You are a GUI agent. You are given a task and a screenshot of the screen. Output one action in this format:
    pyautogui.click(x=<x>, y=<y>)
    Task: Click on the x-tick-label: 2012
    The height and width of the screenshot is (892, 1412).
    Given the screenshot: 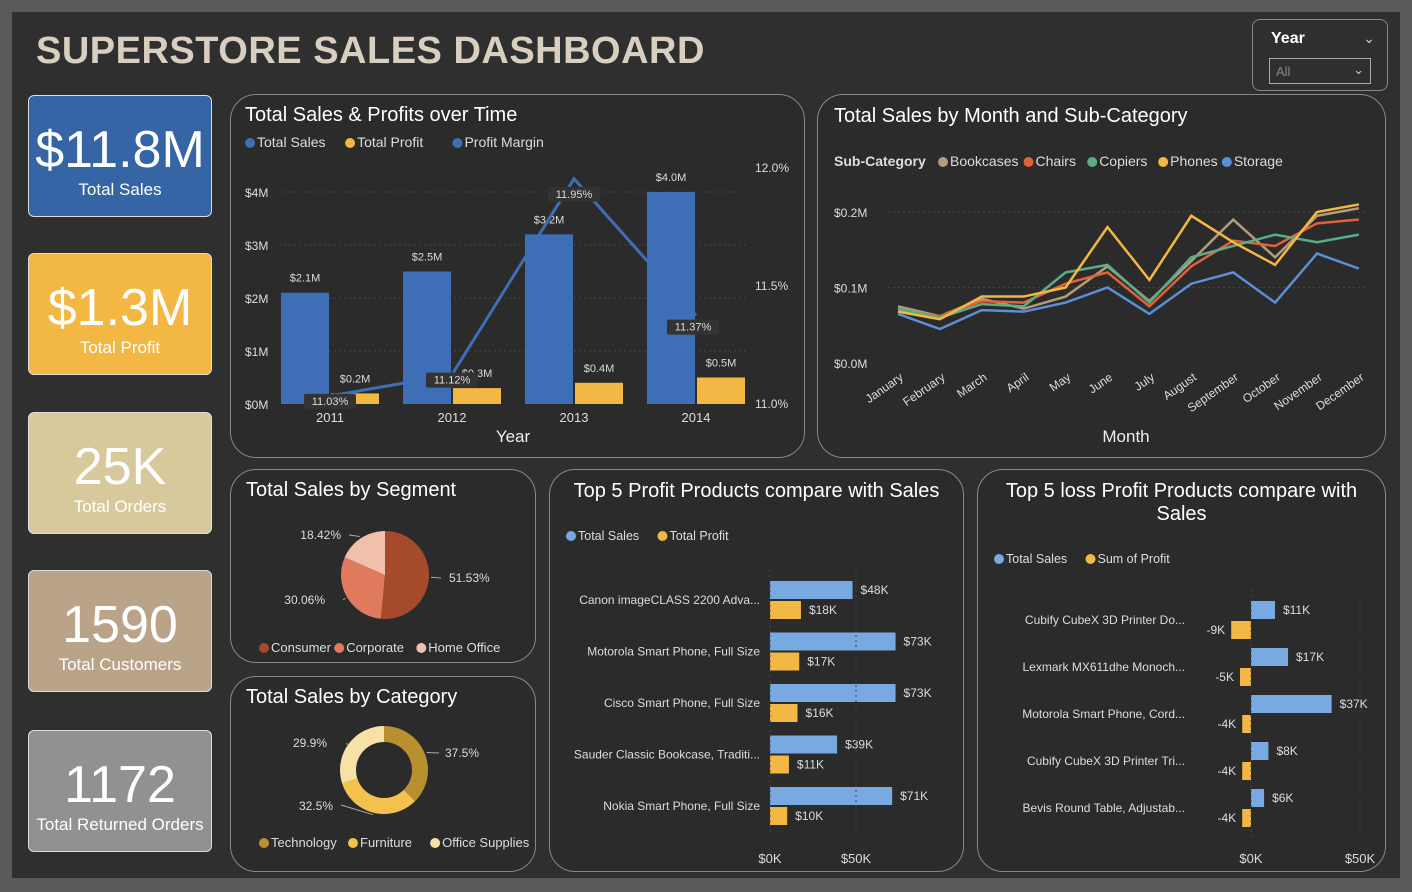 What is the action you would take?
    pyautogui.click(x=452, y=417)
    